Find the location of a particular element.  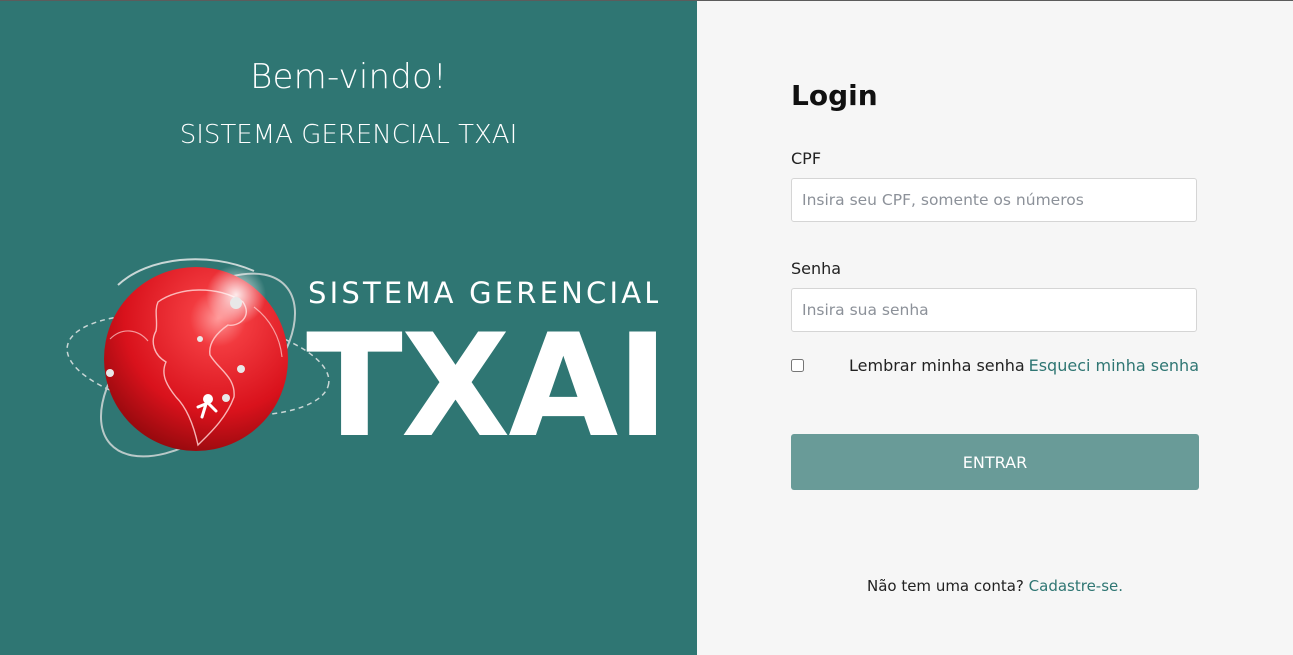

welcome-heading: Bem-vindo! is located at coordinates (348, 77).